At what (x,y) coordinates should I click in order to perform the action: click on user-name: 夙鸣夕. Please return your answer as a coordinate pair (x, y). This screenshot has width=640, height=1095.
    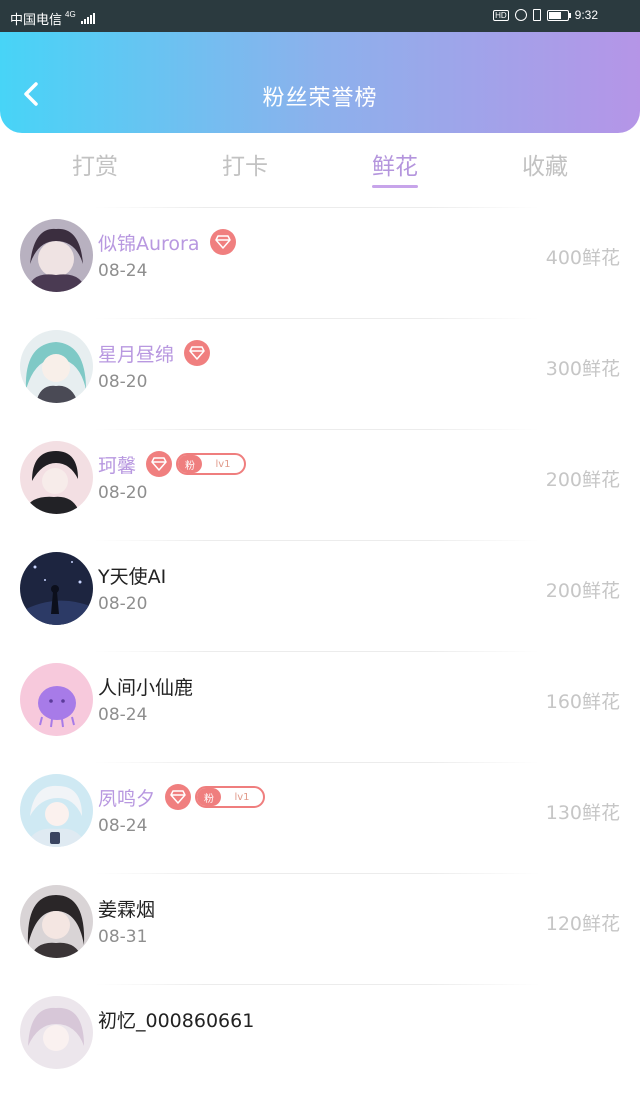
    Looking at the image, I should click on (127, 798).